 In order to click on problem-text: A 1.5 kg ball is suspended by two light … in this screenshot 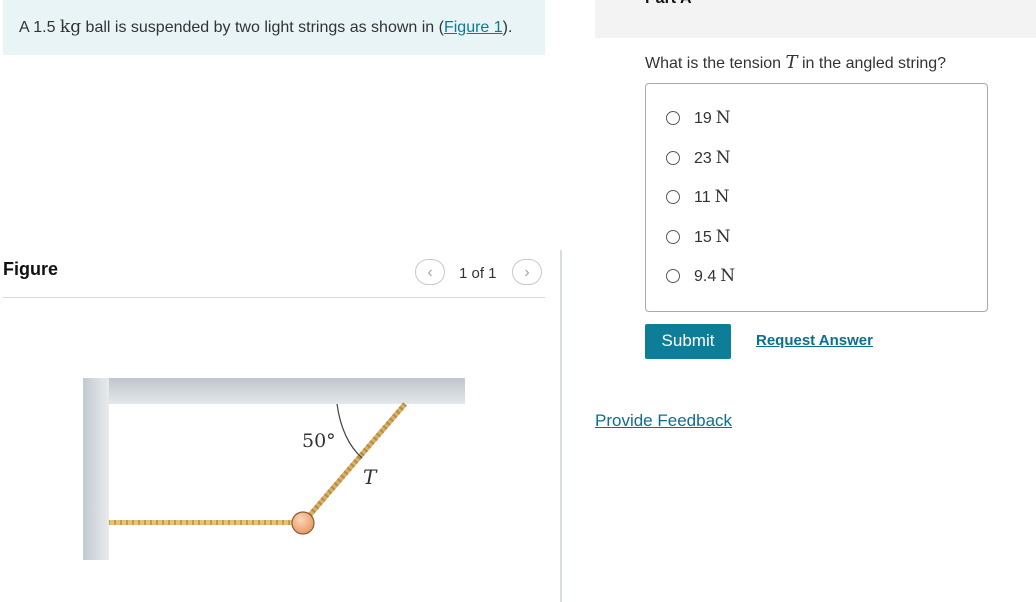, I will do `click(265, 27)`.